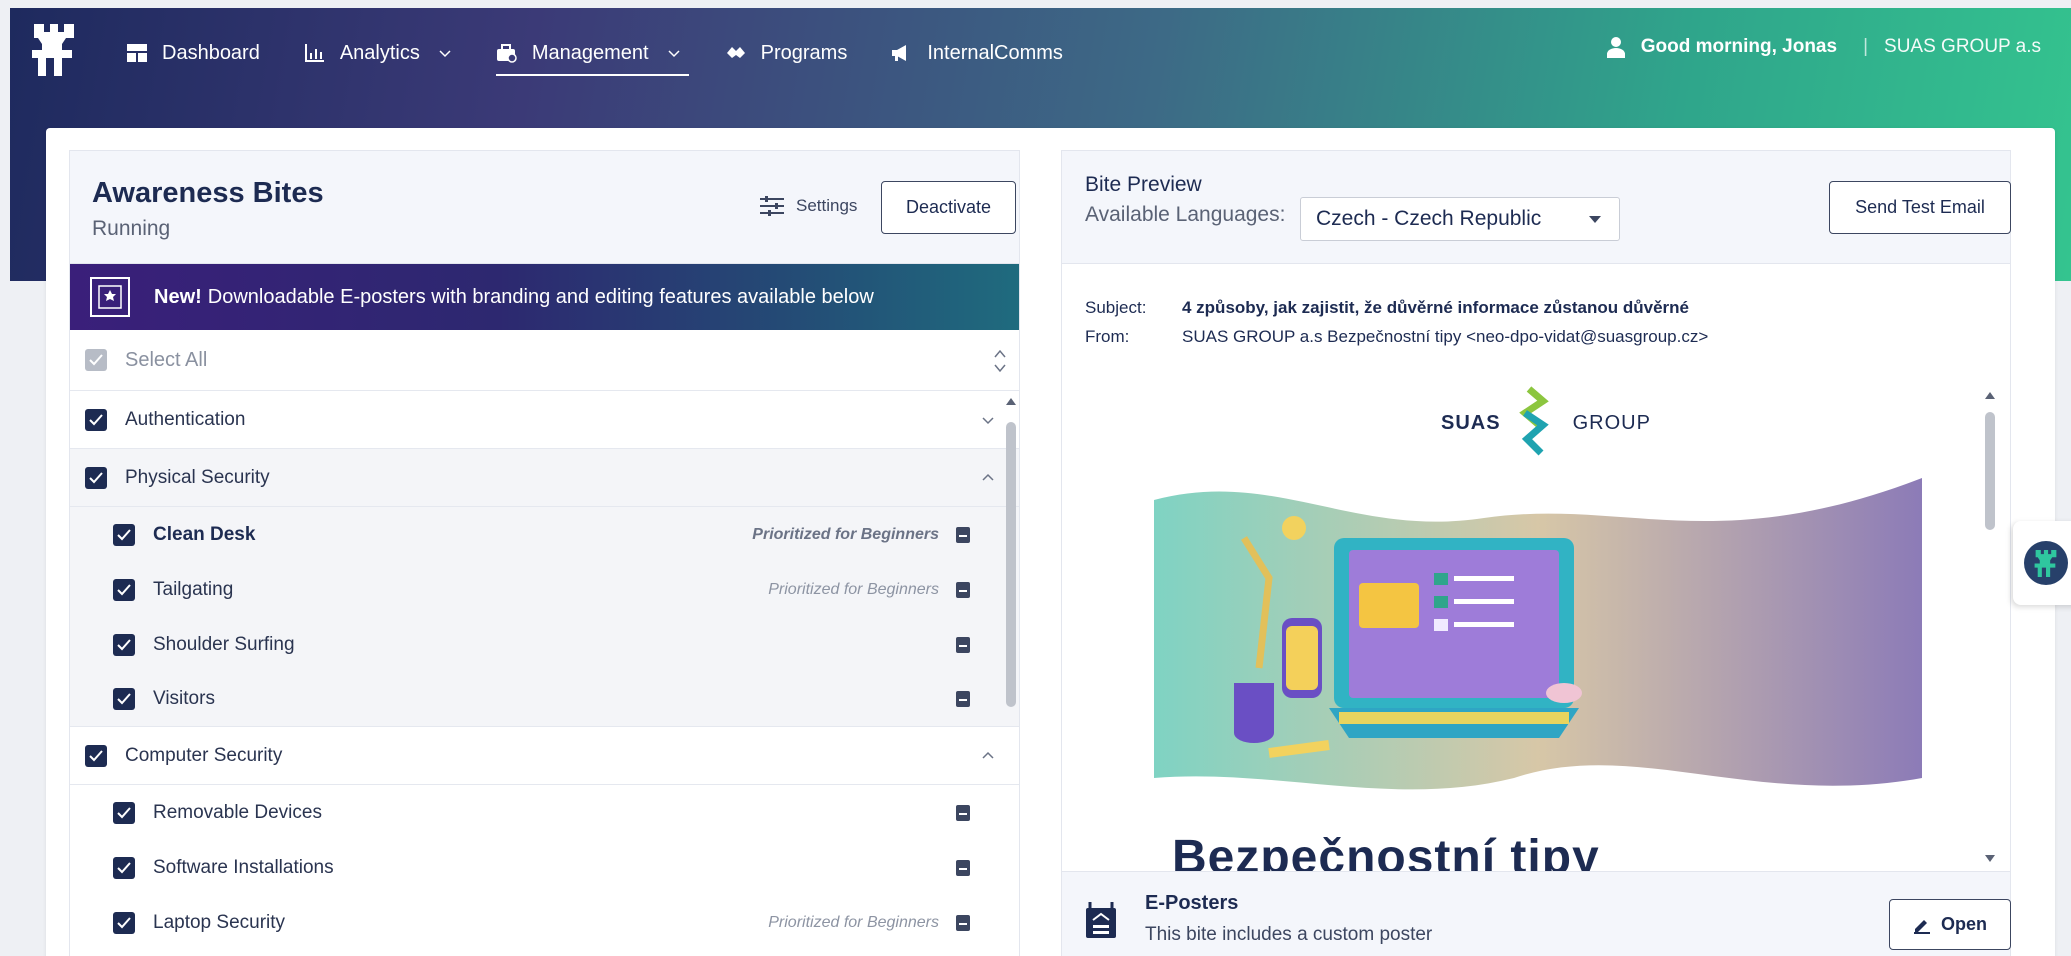  Describe the element at coordinates (544, 420) in the screenshot. I see `category-authentication: Authentication` at that location.